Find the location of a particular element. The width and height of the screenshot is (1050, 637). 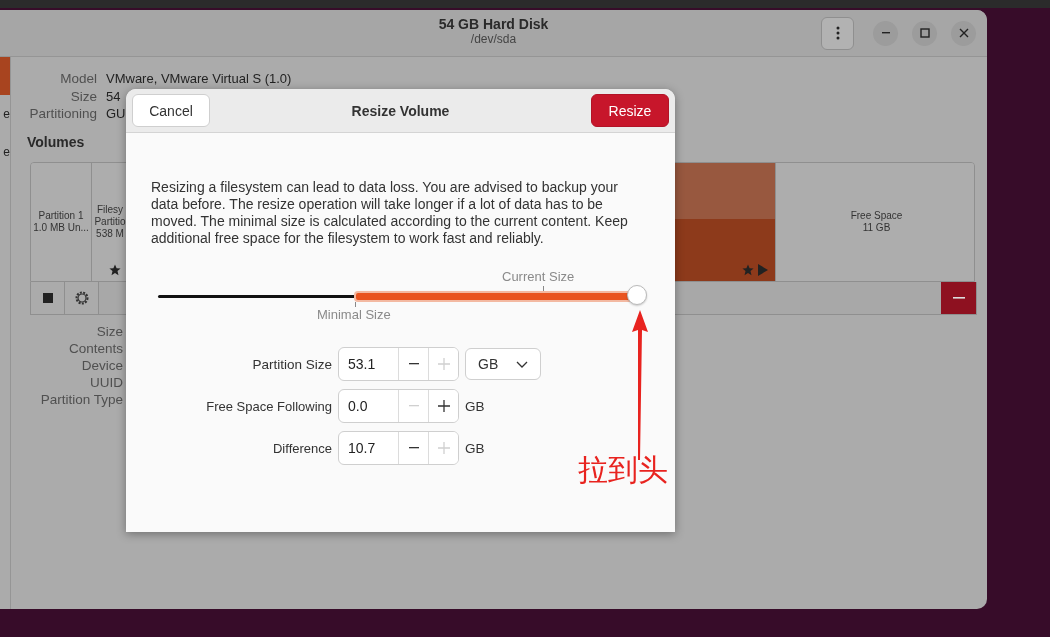

info-label: Device is located at coordinates (101, 365).